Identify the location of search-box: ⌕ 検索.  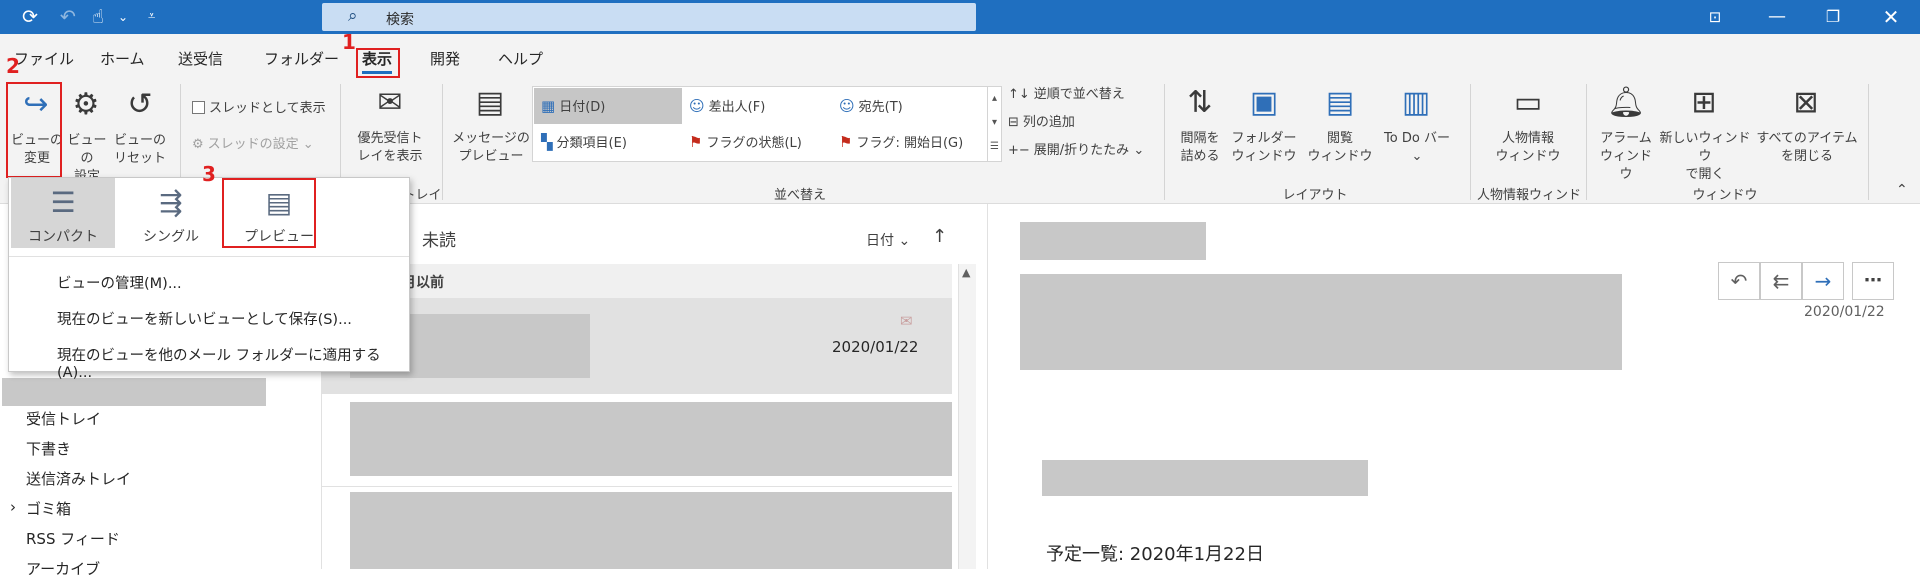
(649, 17).